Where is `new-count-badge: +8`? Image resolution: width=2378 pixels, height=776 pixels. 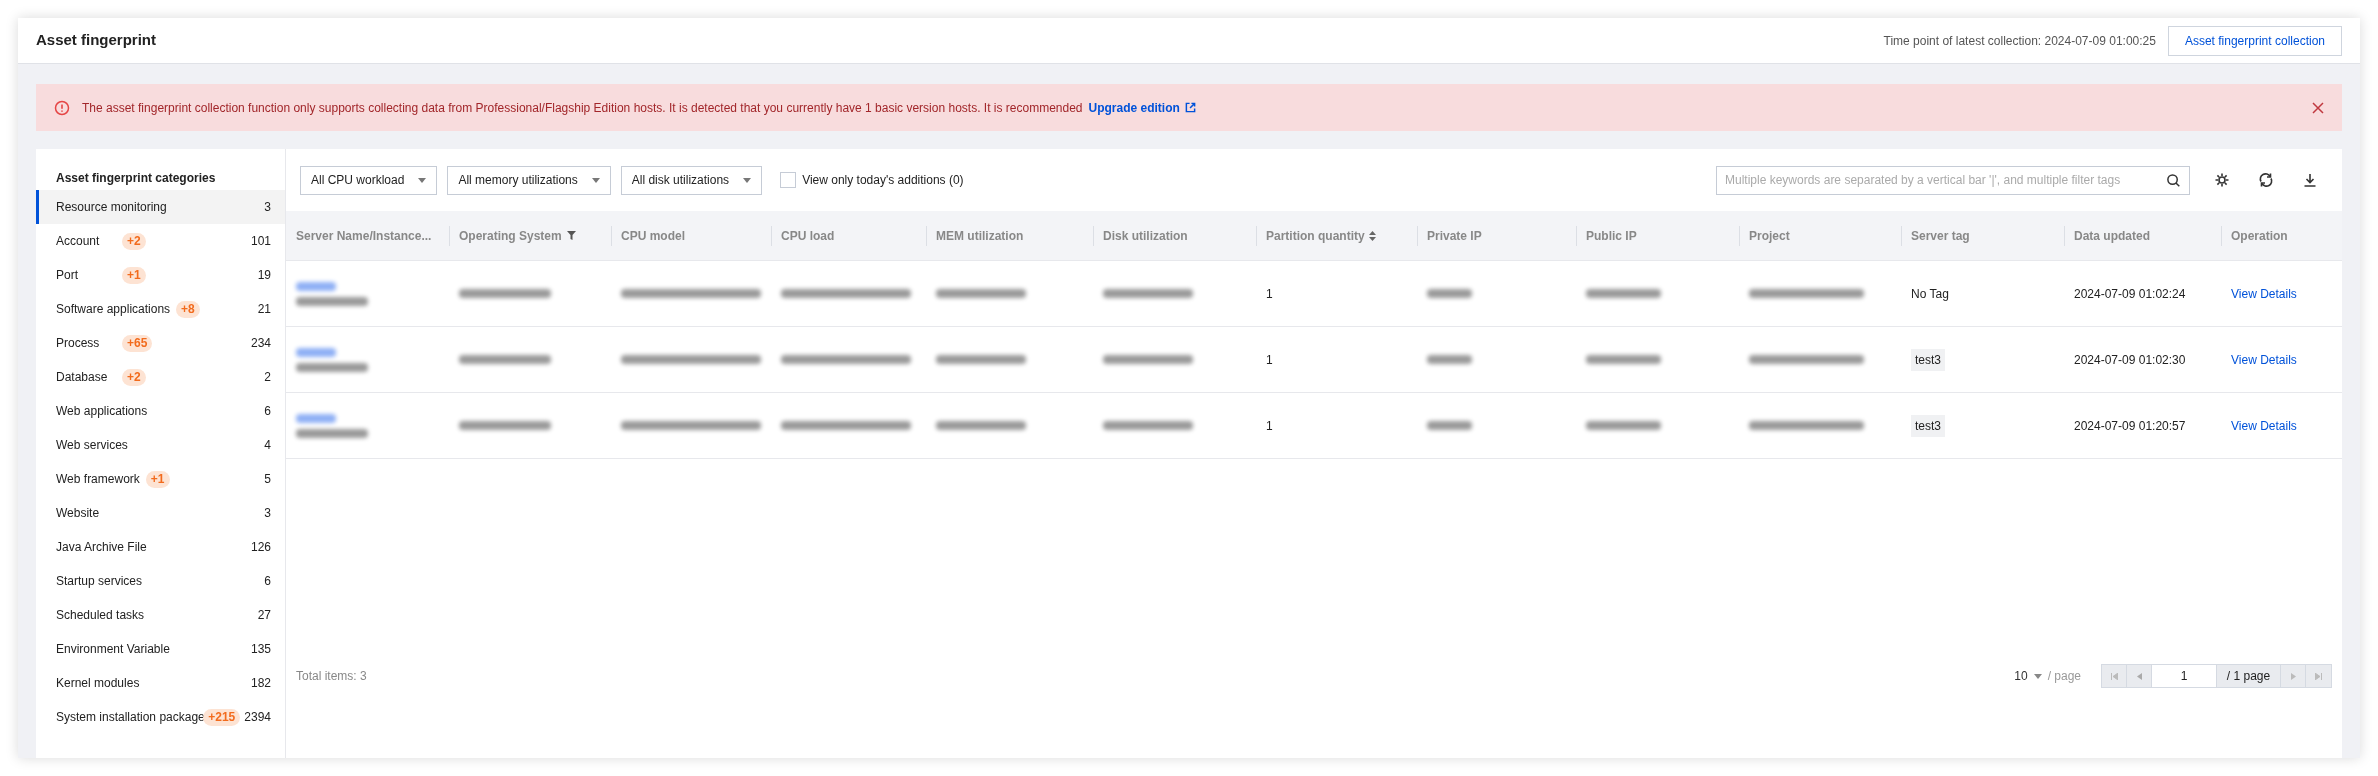
new-count-badge: +8 is located at coordinates (188, 309).